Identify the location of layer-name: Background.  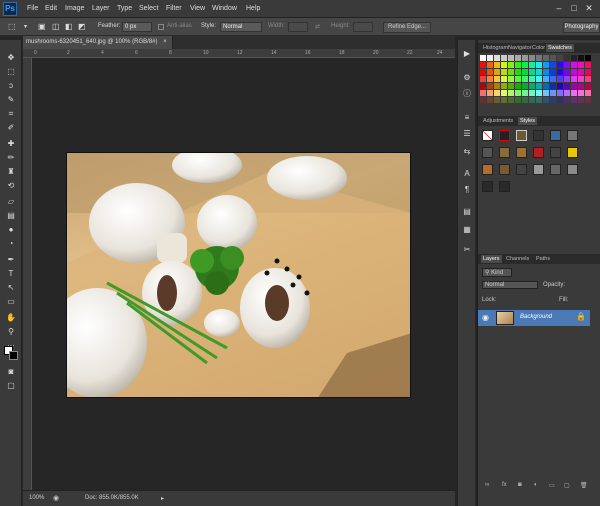
(536, 317).